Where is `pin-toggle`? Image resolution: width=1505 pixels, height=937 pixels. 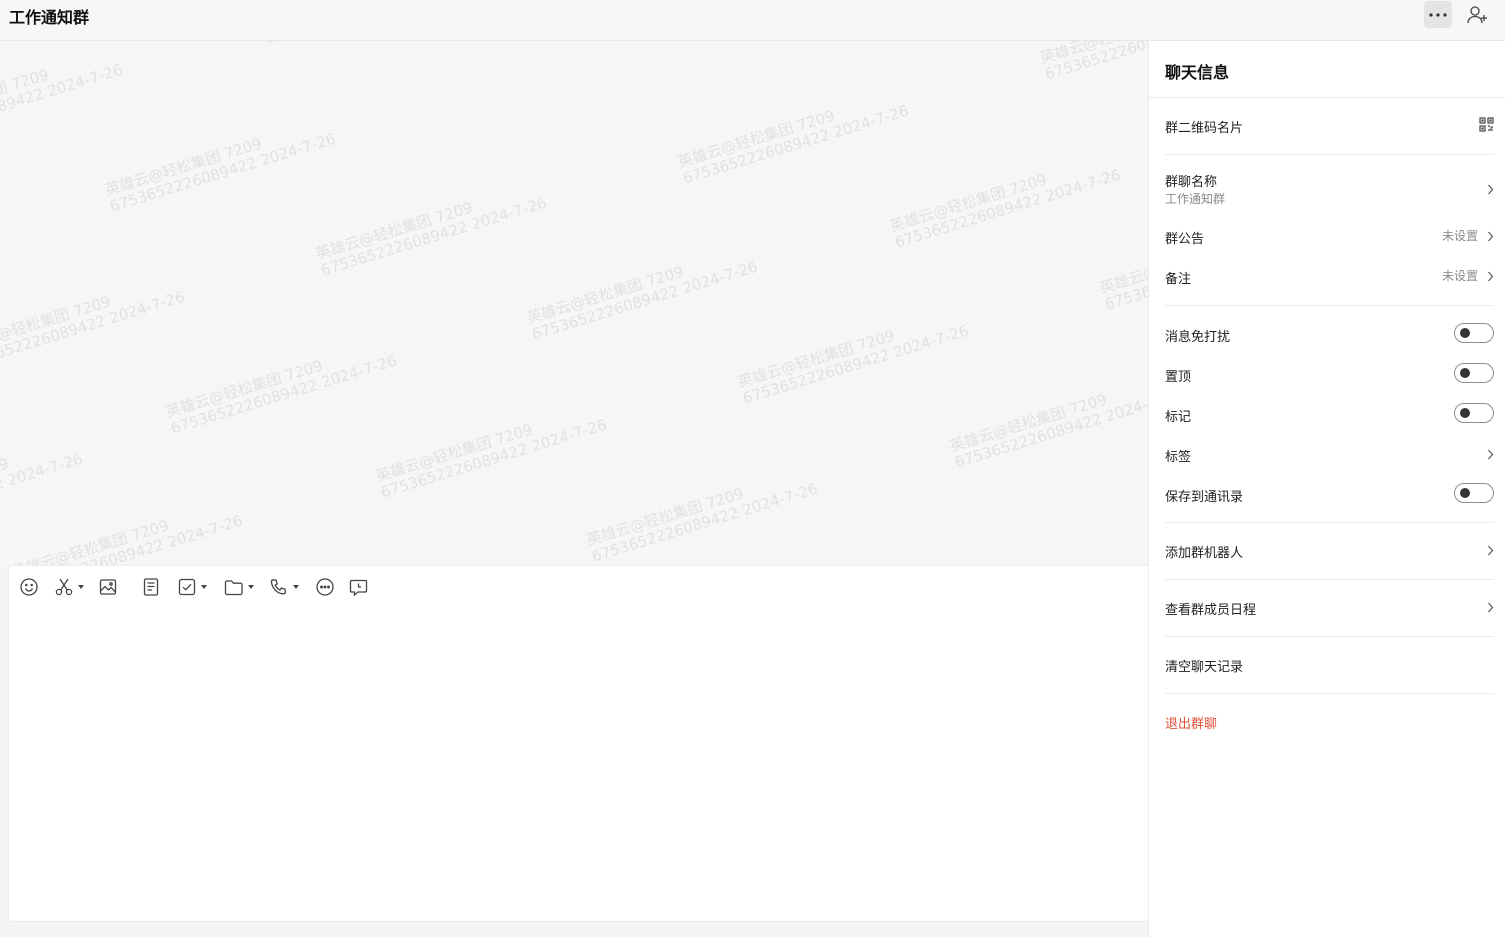
pin-toggle is located at coordinates (1474, 373).